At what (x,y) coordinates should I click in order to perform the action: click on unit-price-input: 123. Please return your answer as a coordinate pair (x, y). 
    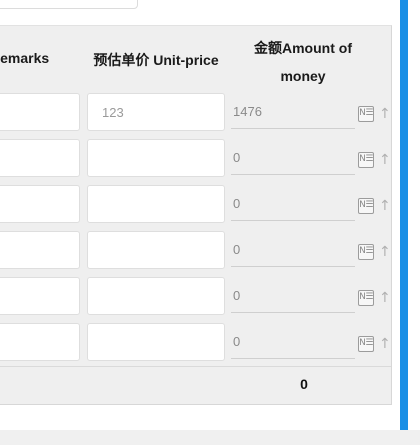
    Looking at the image, I should click on (156, 112).